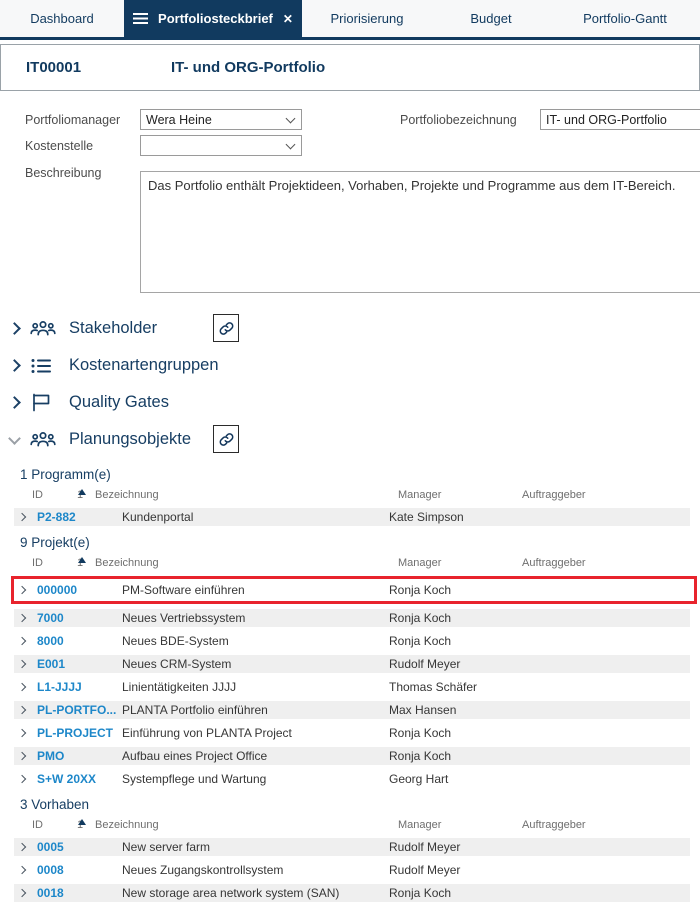  Describe the element at coordinates (79, 756) in the screenshot. I see `row-id-link: PMO` at that location.